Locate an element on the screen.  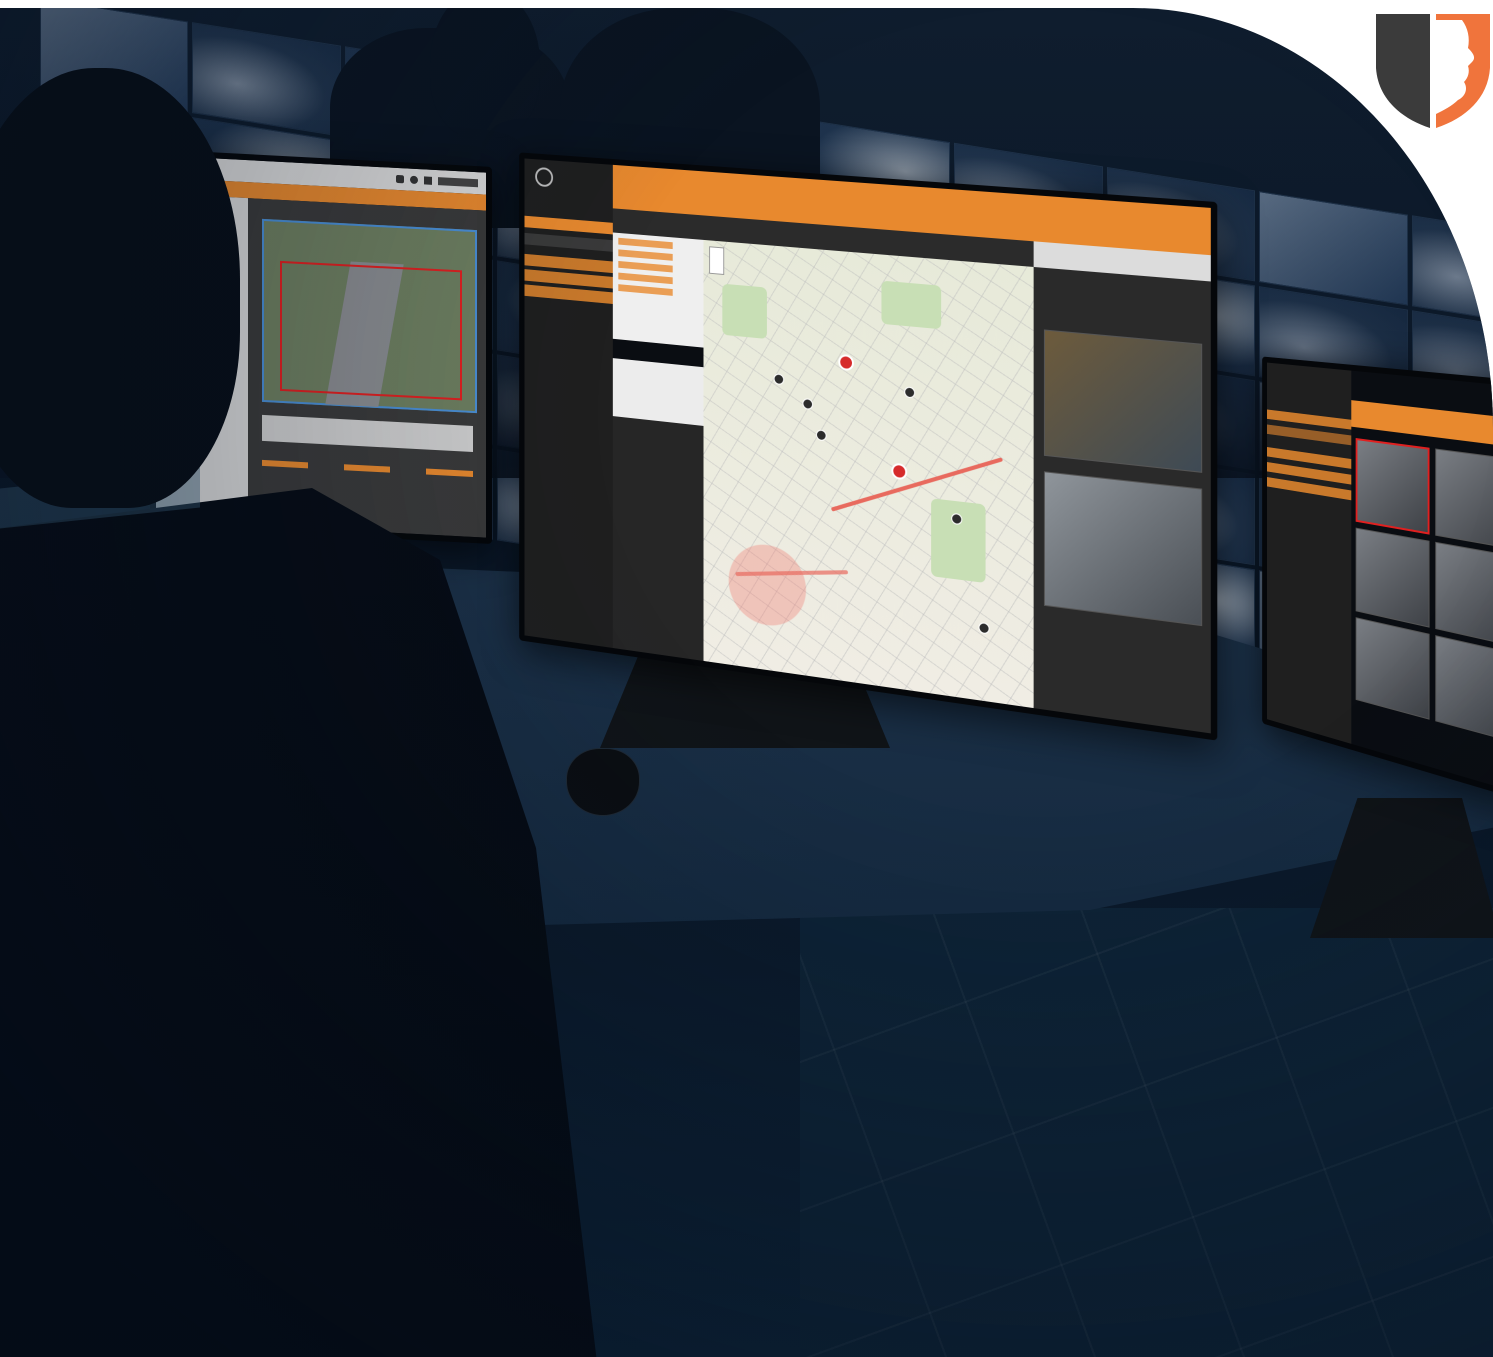
standing-operator-1-head is located at coordinates (485, 73).